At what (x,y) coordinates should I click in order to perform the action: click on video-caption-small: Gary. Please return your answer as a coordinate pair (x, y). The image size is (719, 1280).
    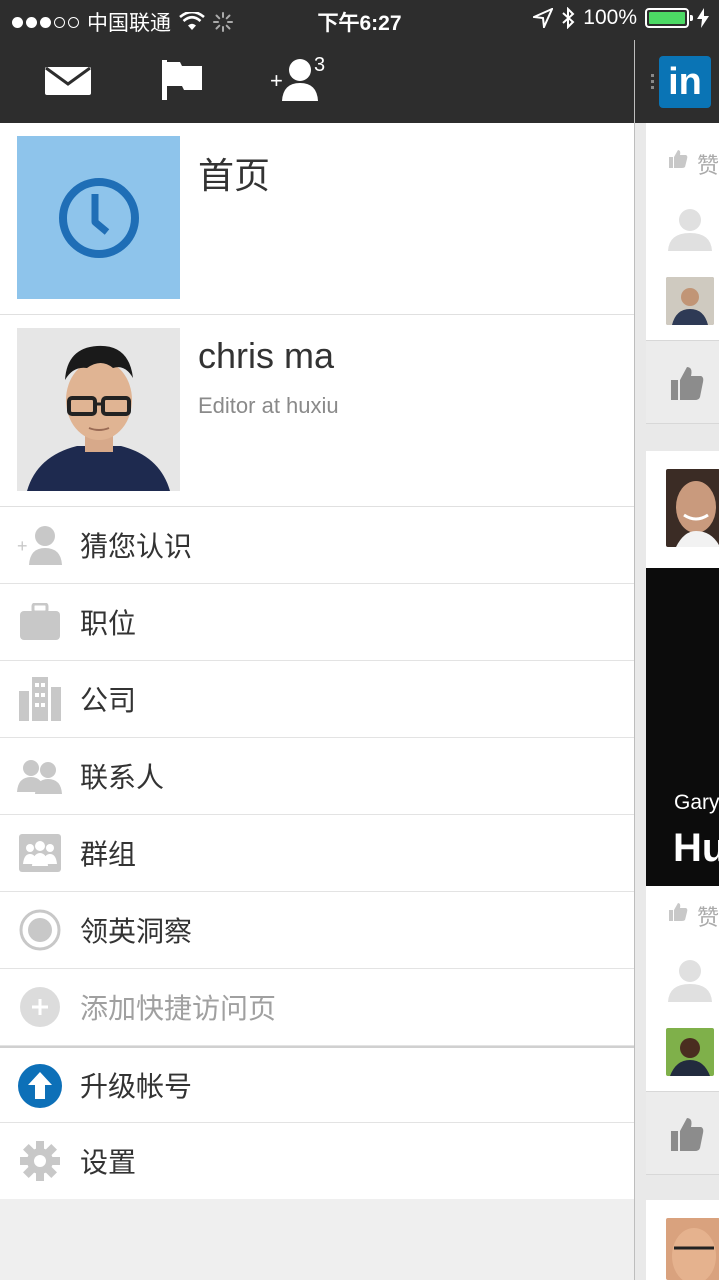
    Looking at the image, I should click on (696, 802).